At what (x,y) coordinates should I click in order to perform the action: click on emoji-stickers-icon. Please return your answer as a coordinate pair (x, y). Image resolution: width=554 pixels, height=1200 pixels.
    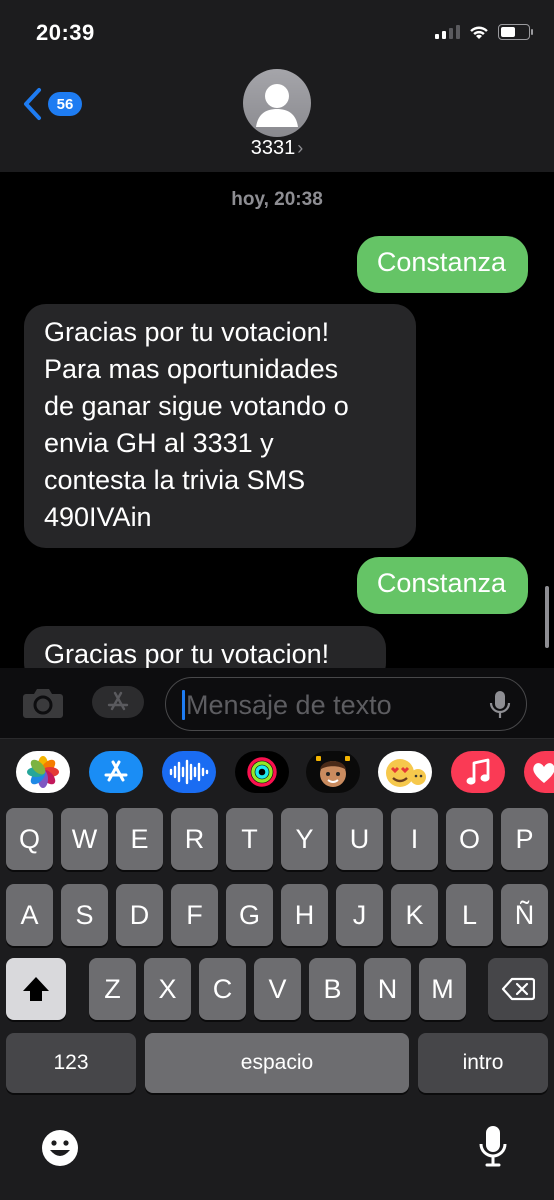
    Looking at the image, I should click on (406, 773).